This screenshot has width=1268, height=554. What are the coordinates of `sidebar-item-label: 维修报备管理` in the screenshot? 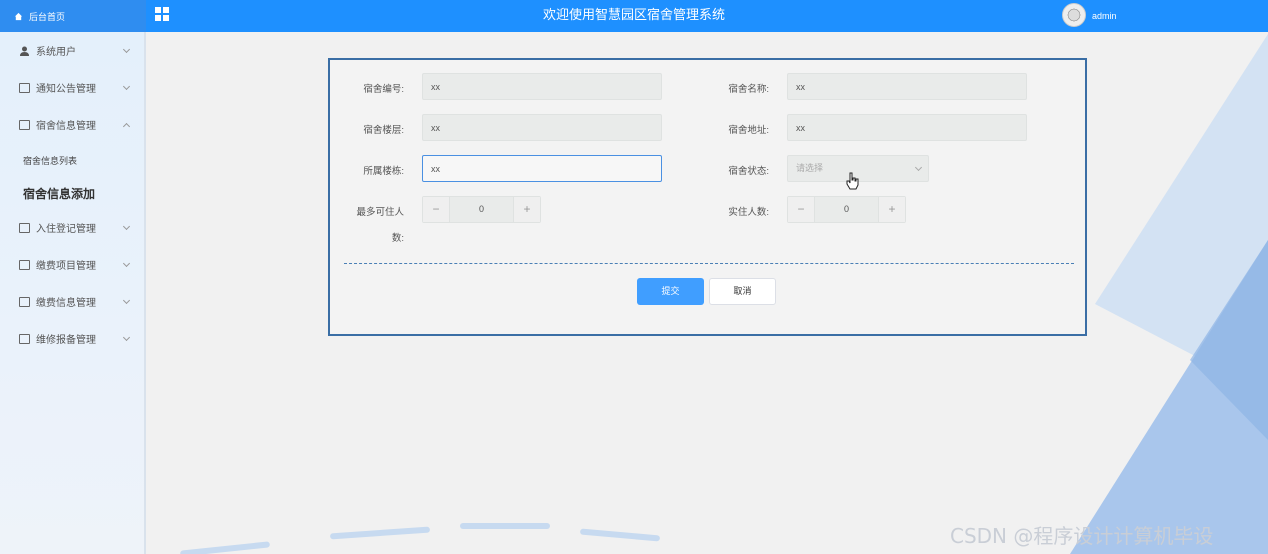 It's located at (66, 340).